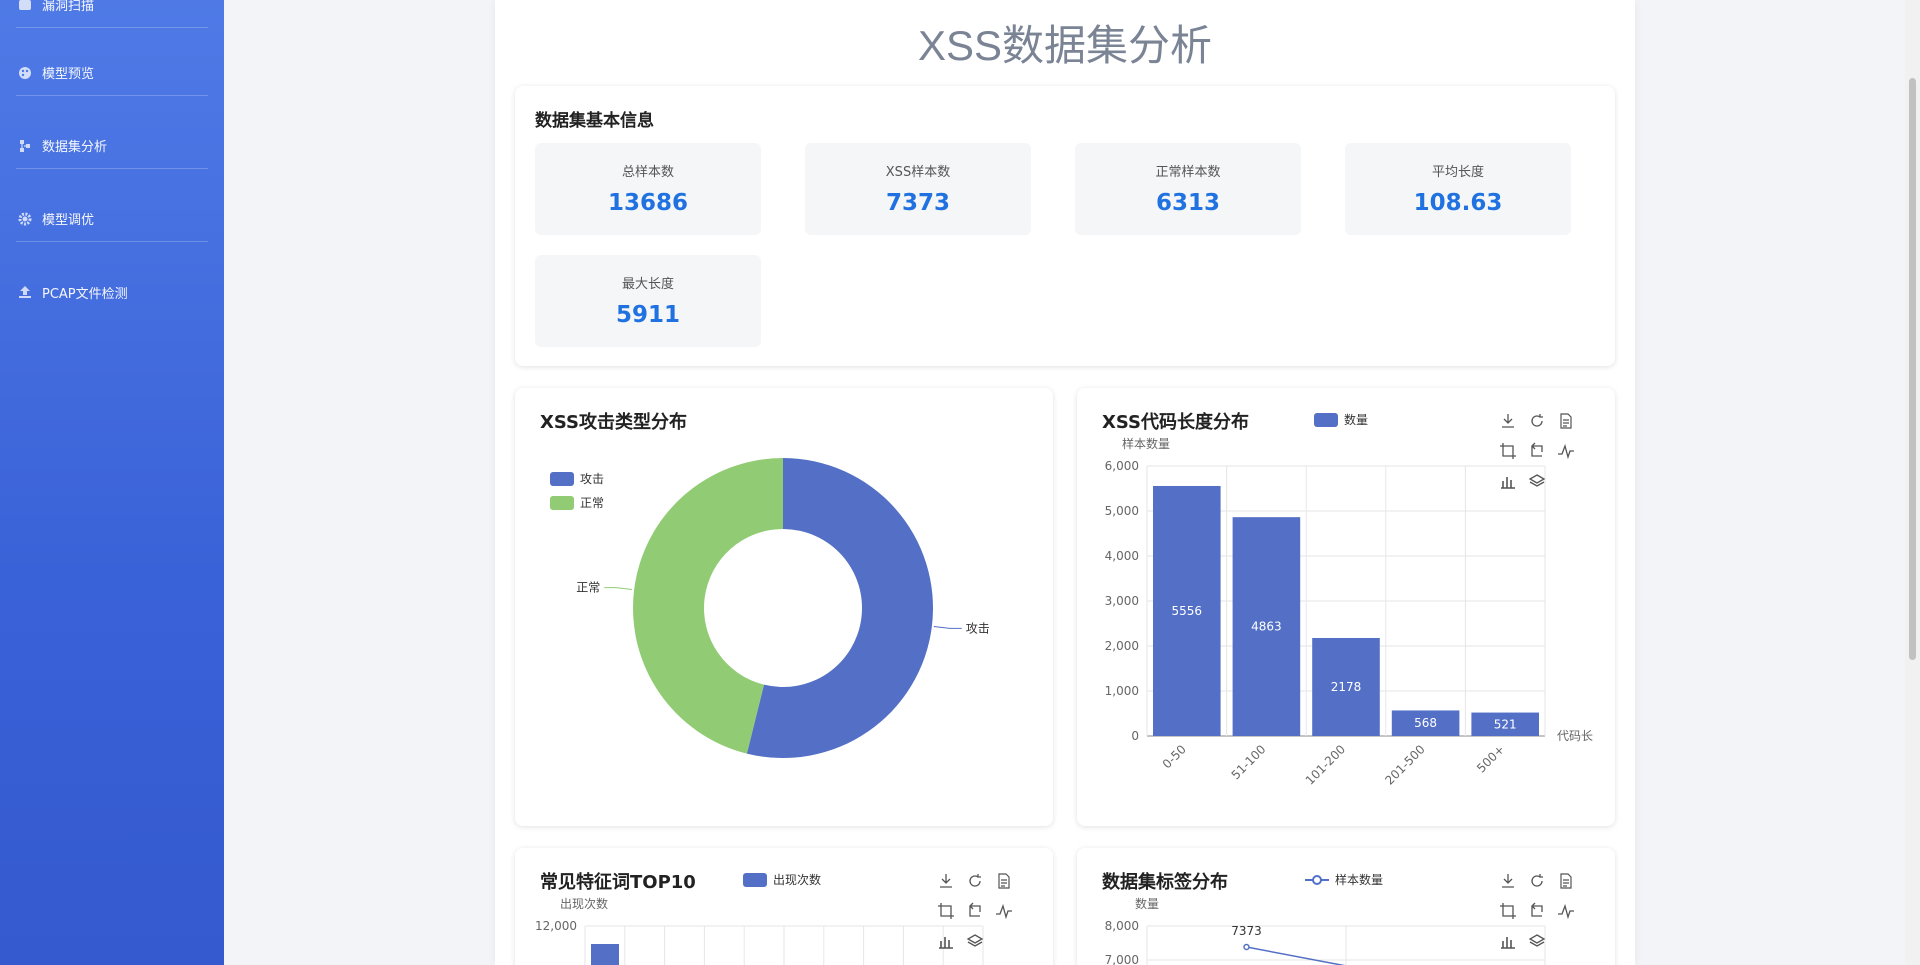 The image size is (1920, 965). I want to click on x-tick-label: 51-100, so click(1249, 762).